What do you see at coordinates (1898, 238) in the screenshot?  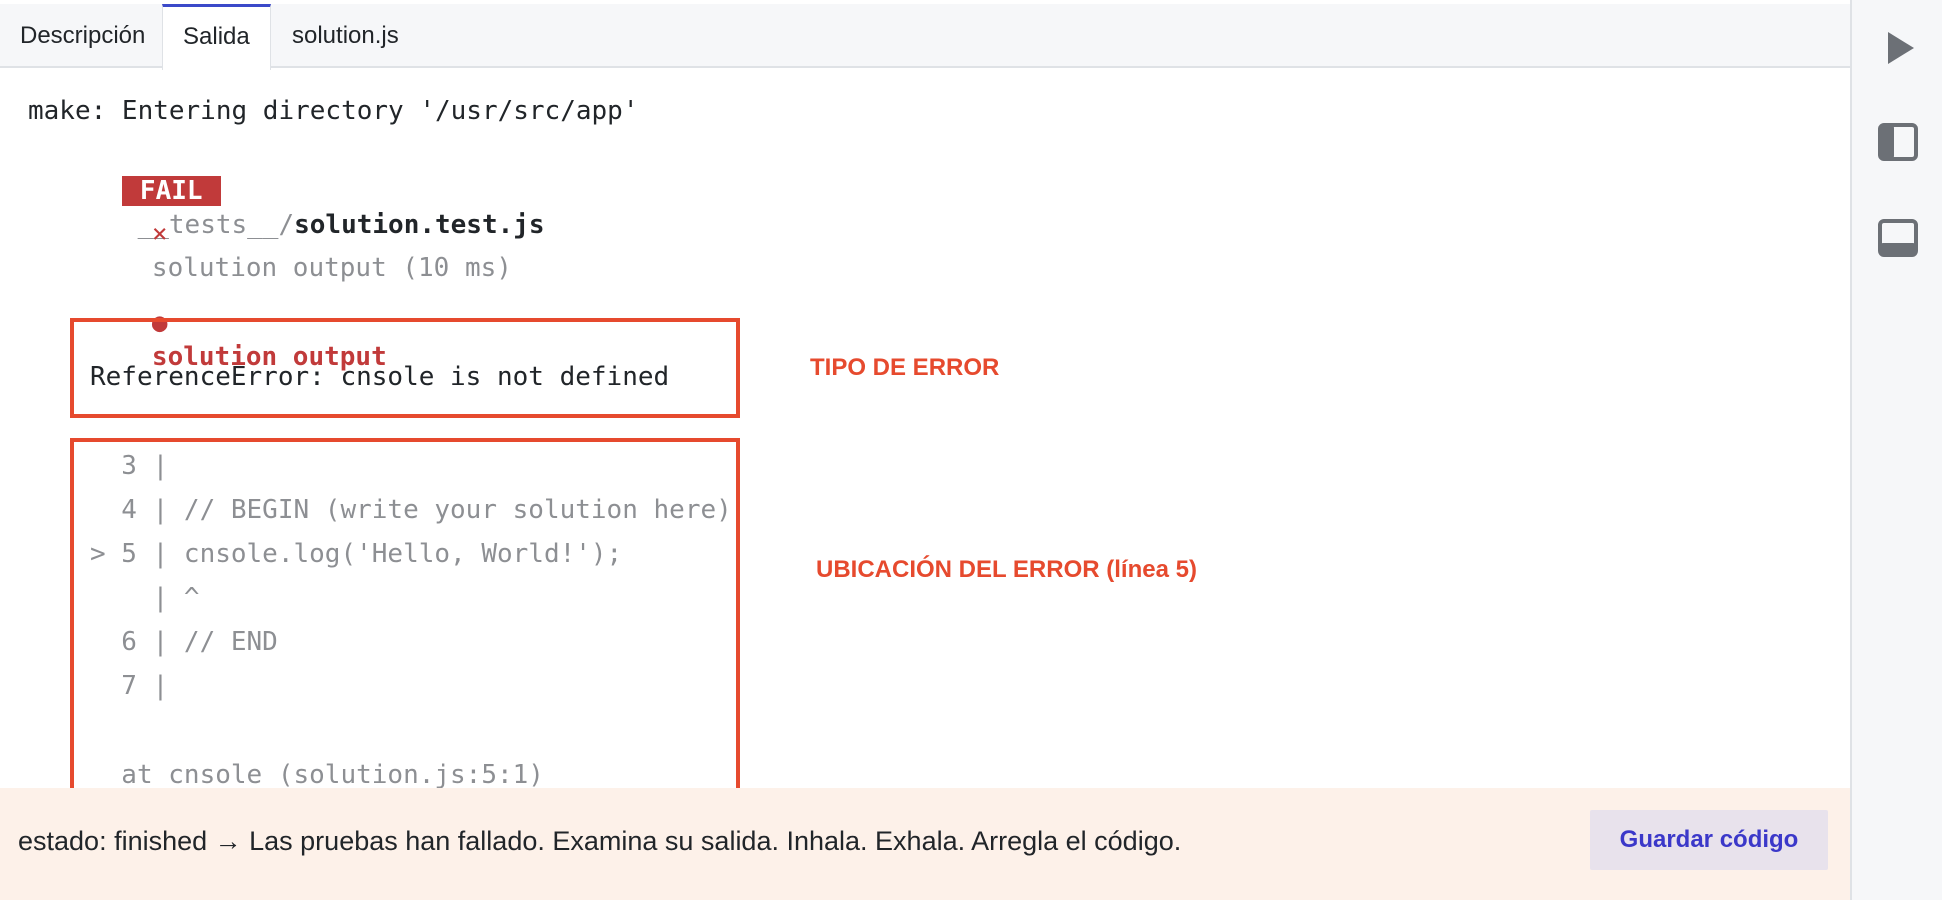 I see `panel-bottom-icon` at bounding box center [1898, 238].